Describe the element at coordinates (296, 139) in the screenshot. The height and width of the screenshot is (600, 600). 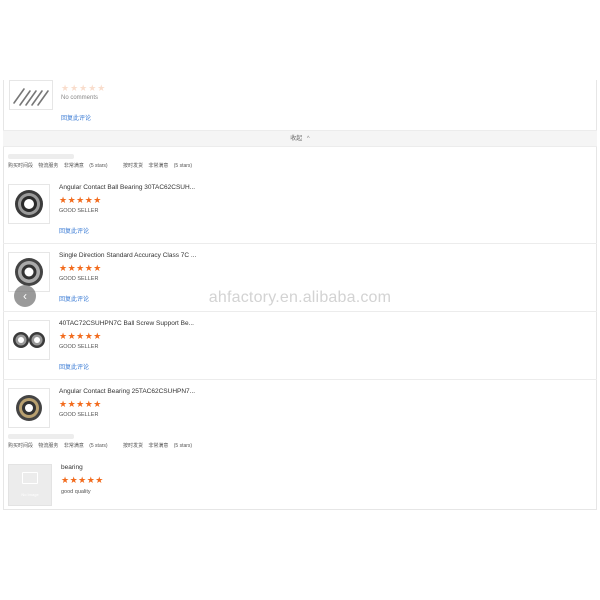
I see `collapse-label: 收起` at that location.